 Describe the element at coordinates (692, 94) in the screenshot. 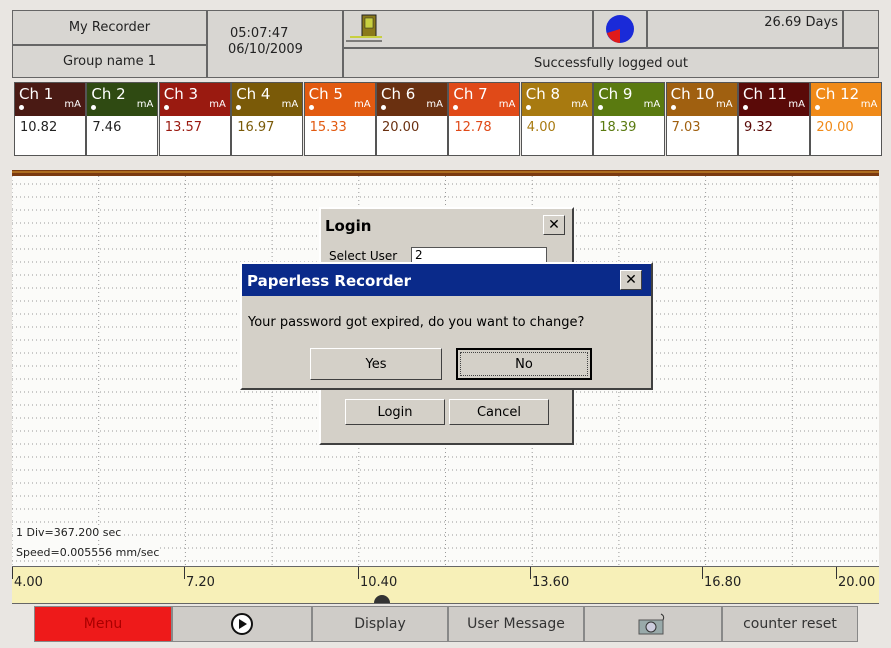

I see `channel-name: Ch 10` at that location.